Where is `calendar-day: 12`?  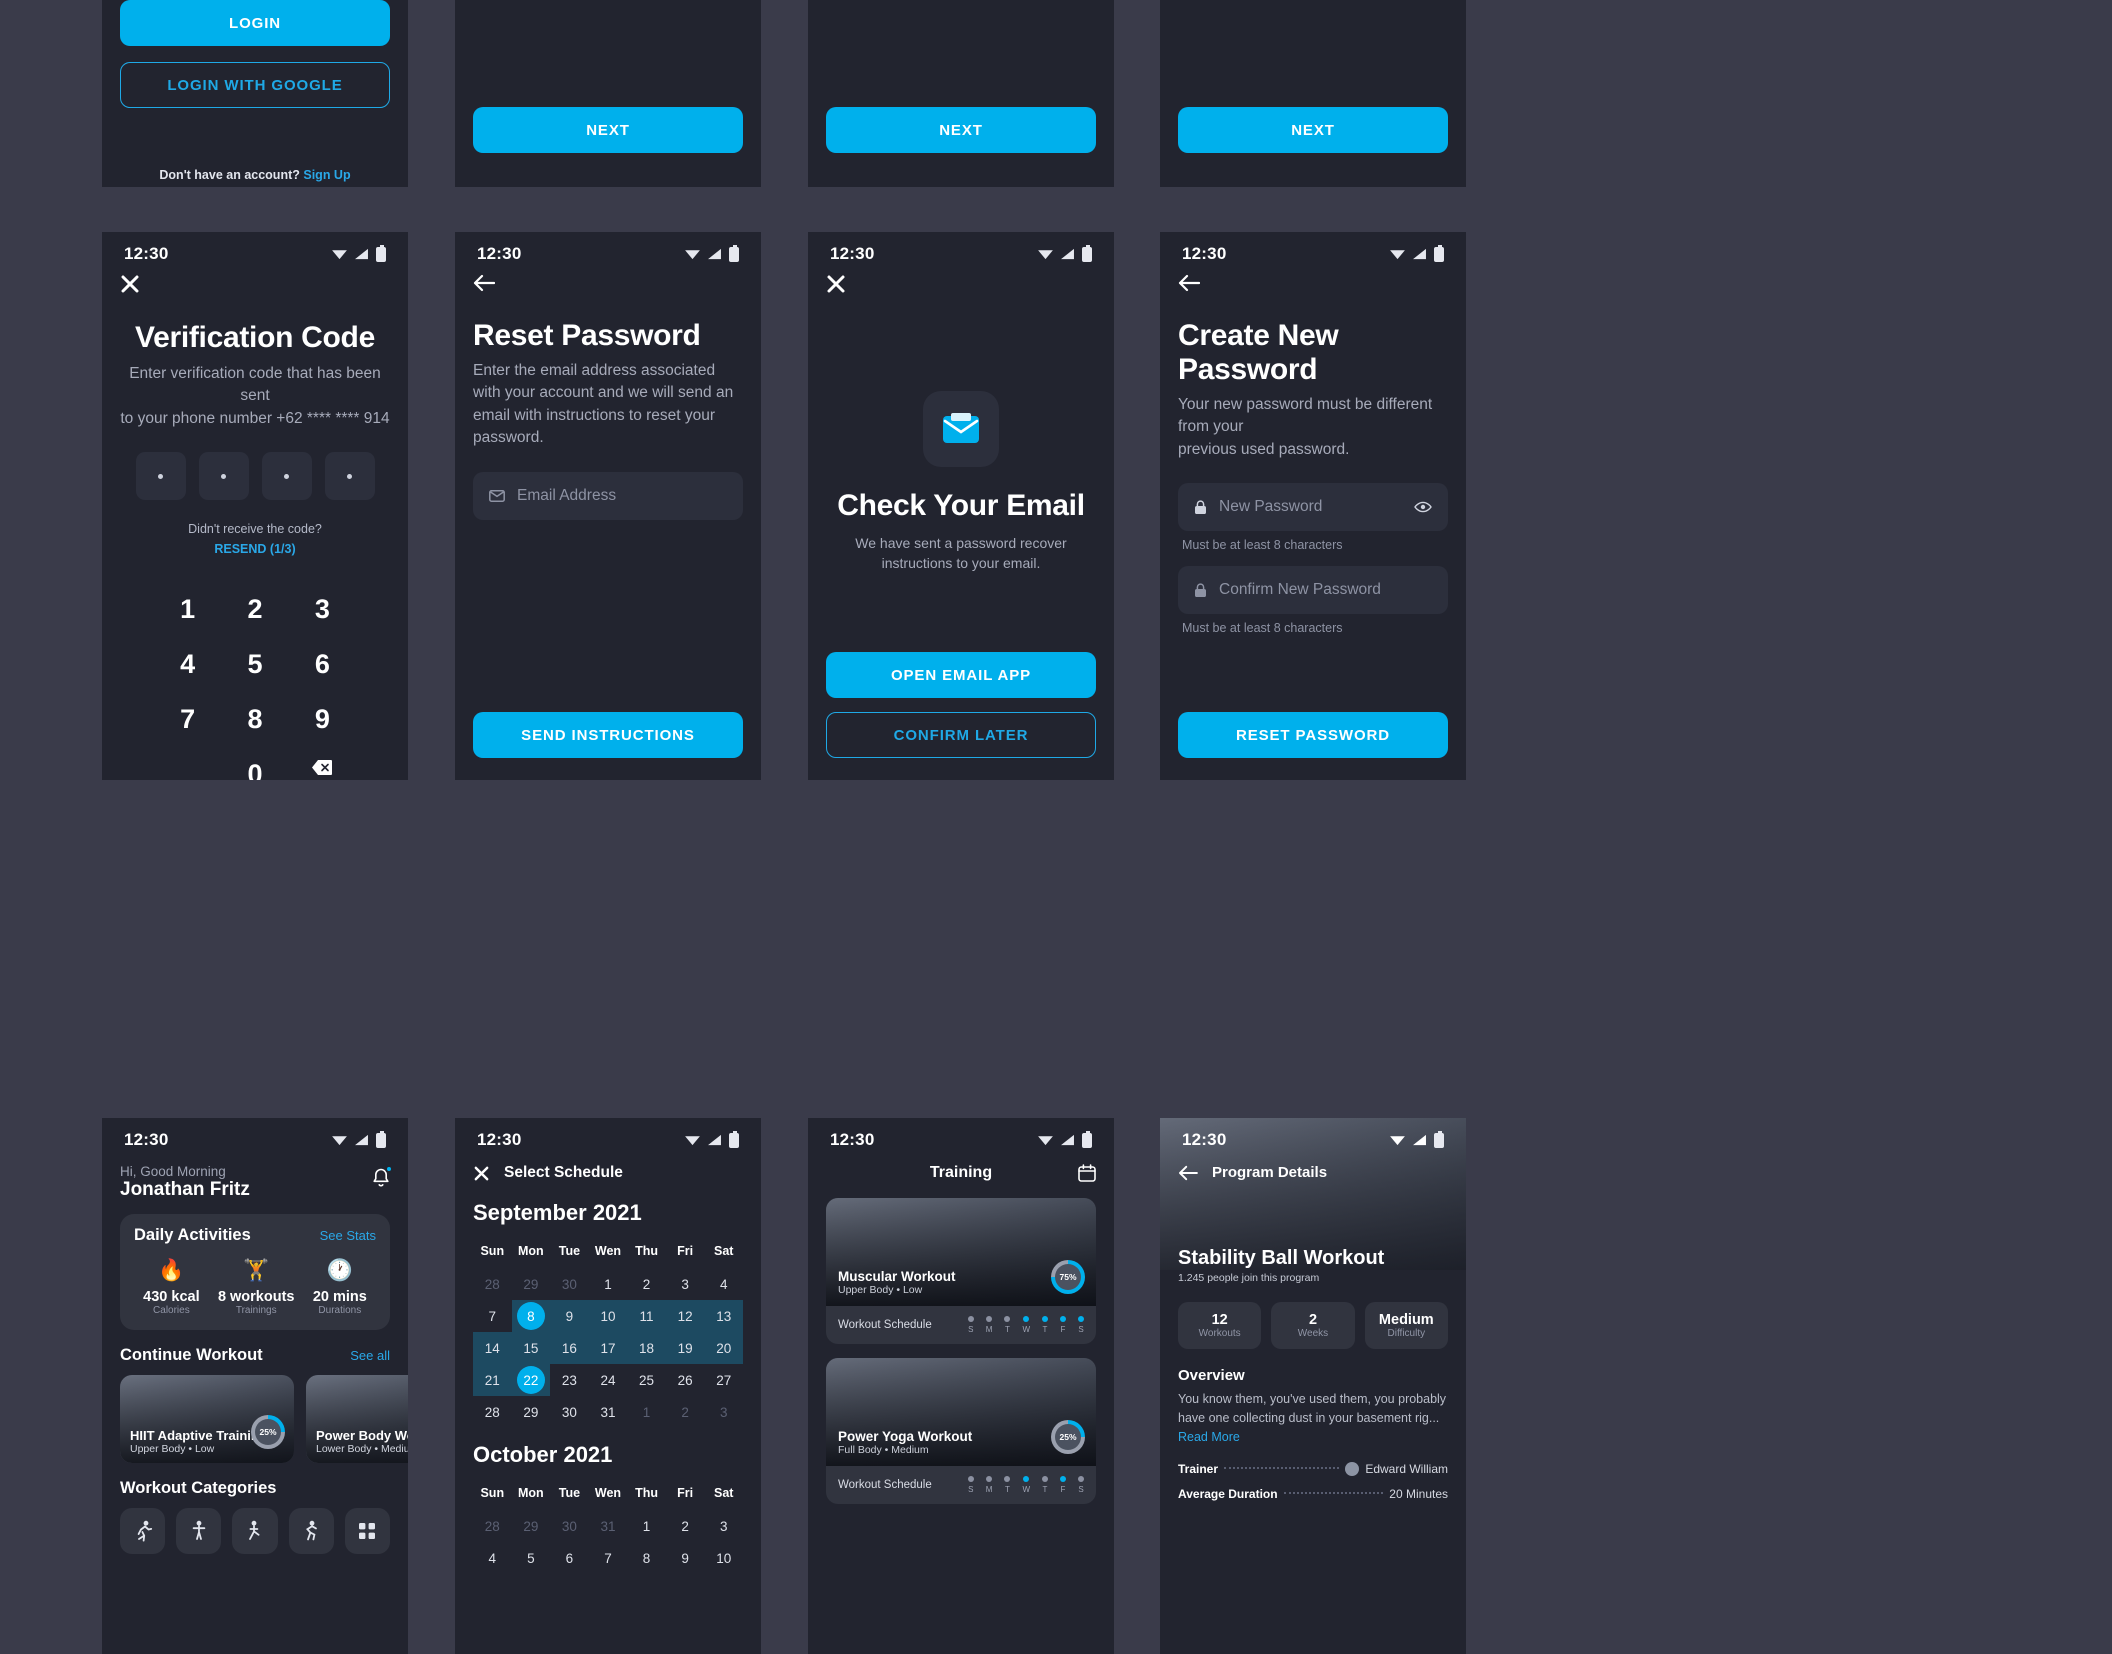 calendar-day: 12 is located at coordinates (685, 1316).